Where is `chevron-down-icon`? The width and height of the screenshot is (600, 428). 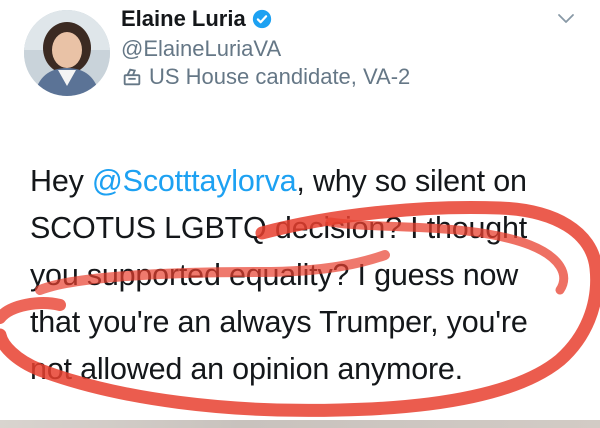
chevron-down-icon is located at coordinates (566, 18).